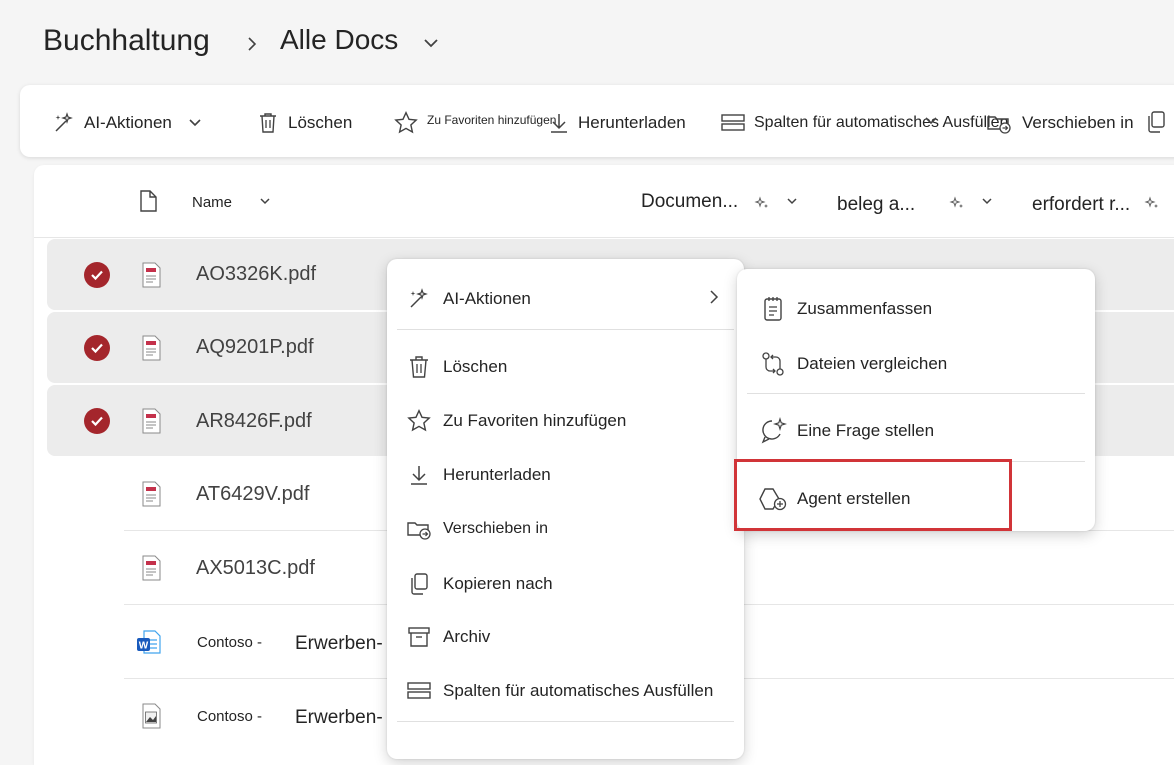 The image size is (1174, 765). I want to click on file-name: AQ9201P.pdf, so click(255, 347).